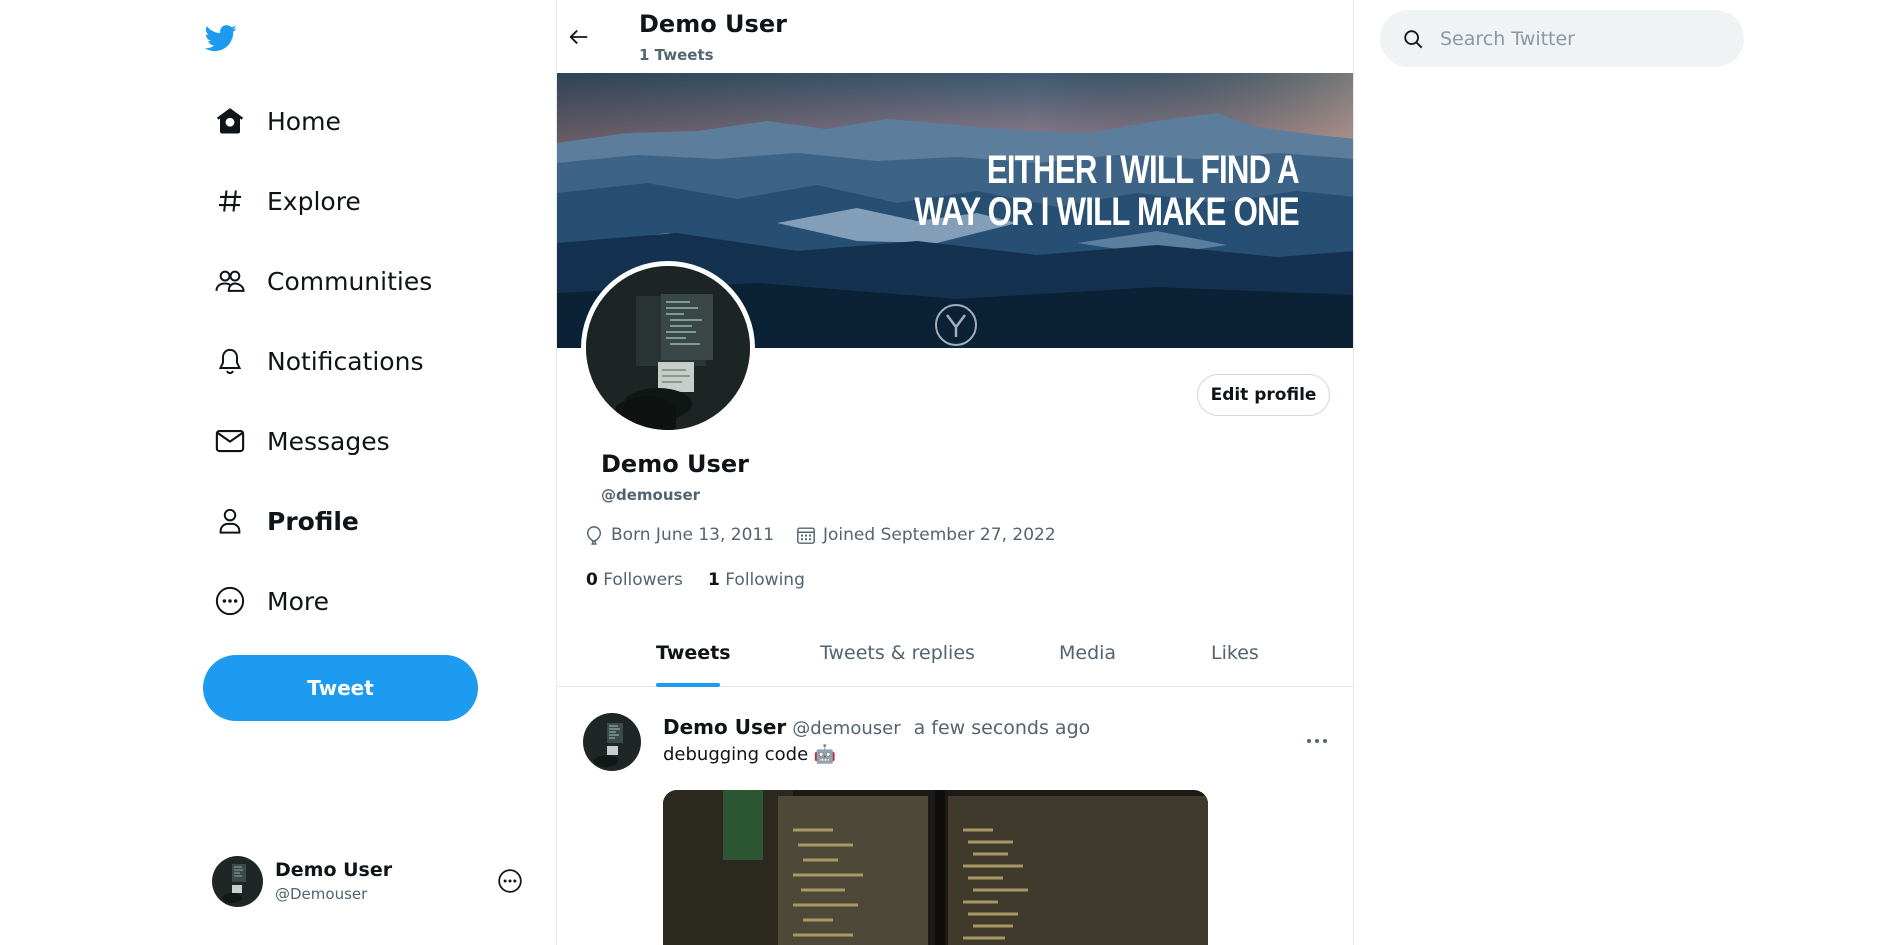 This screenshot has width=1904, height=945. What do you see at coordinates (651, 495) in the screenshot?
I see `profile-handle: @demouser` at bounding box center [651, 495].